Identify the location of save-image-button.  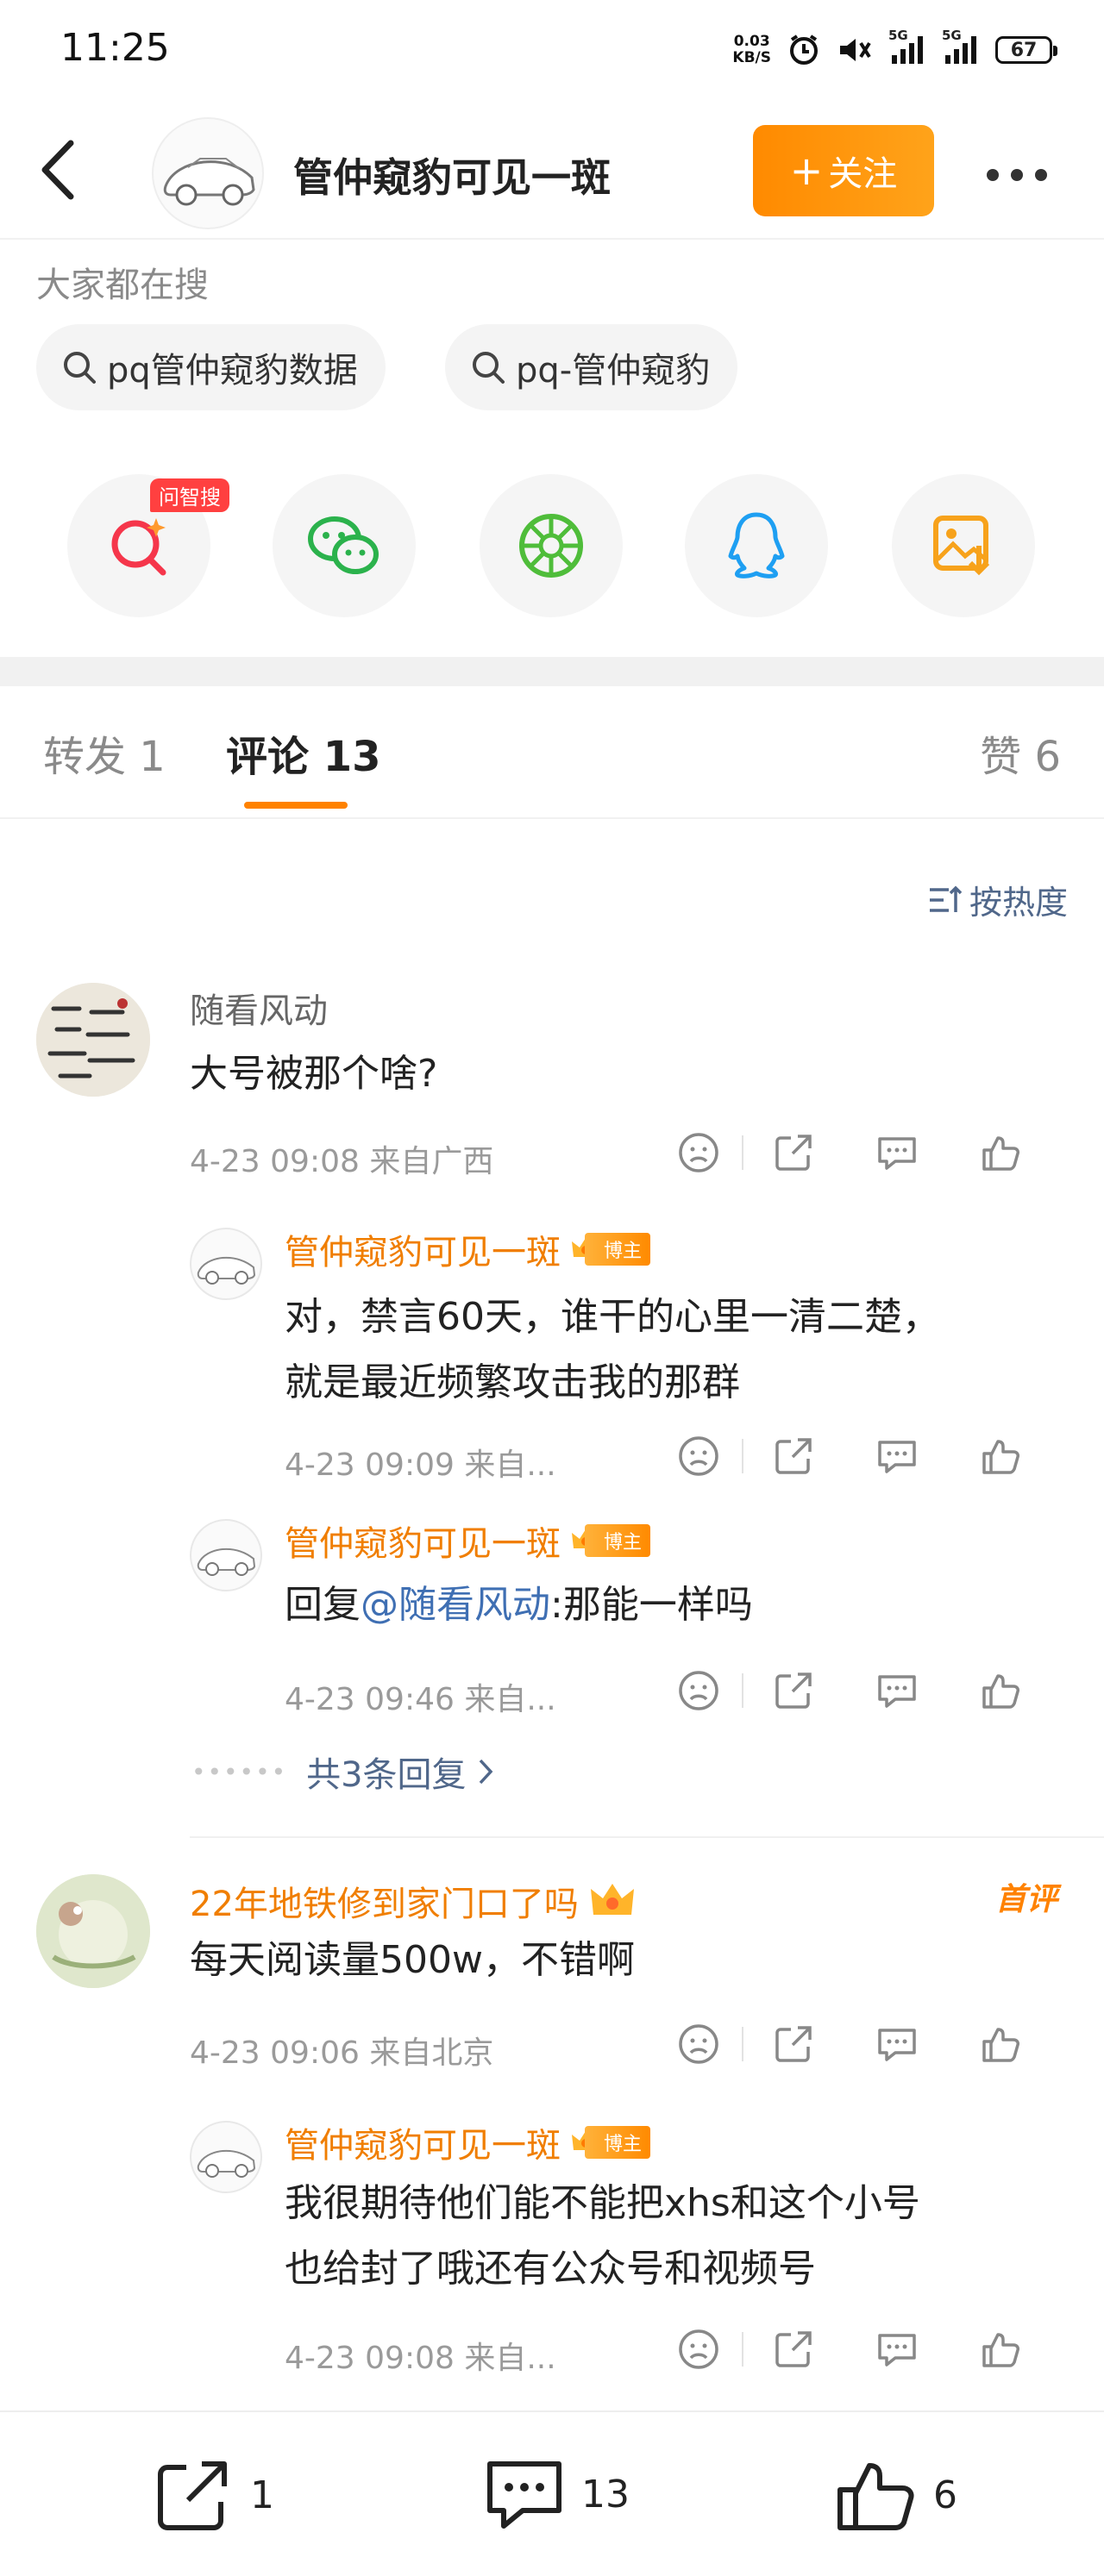
(963, 546).